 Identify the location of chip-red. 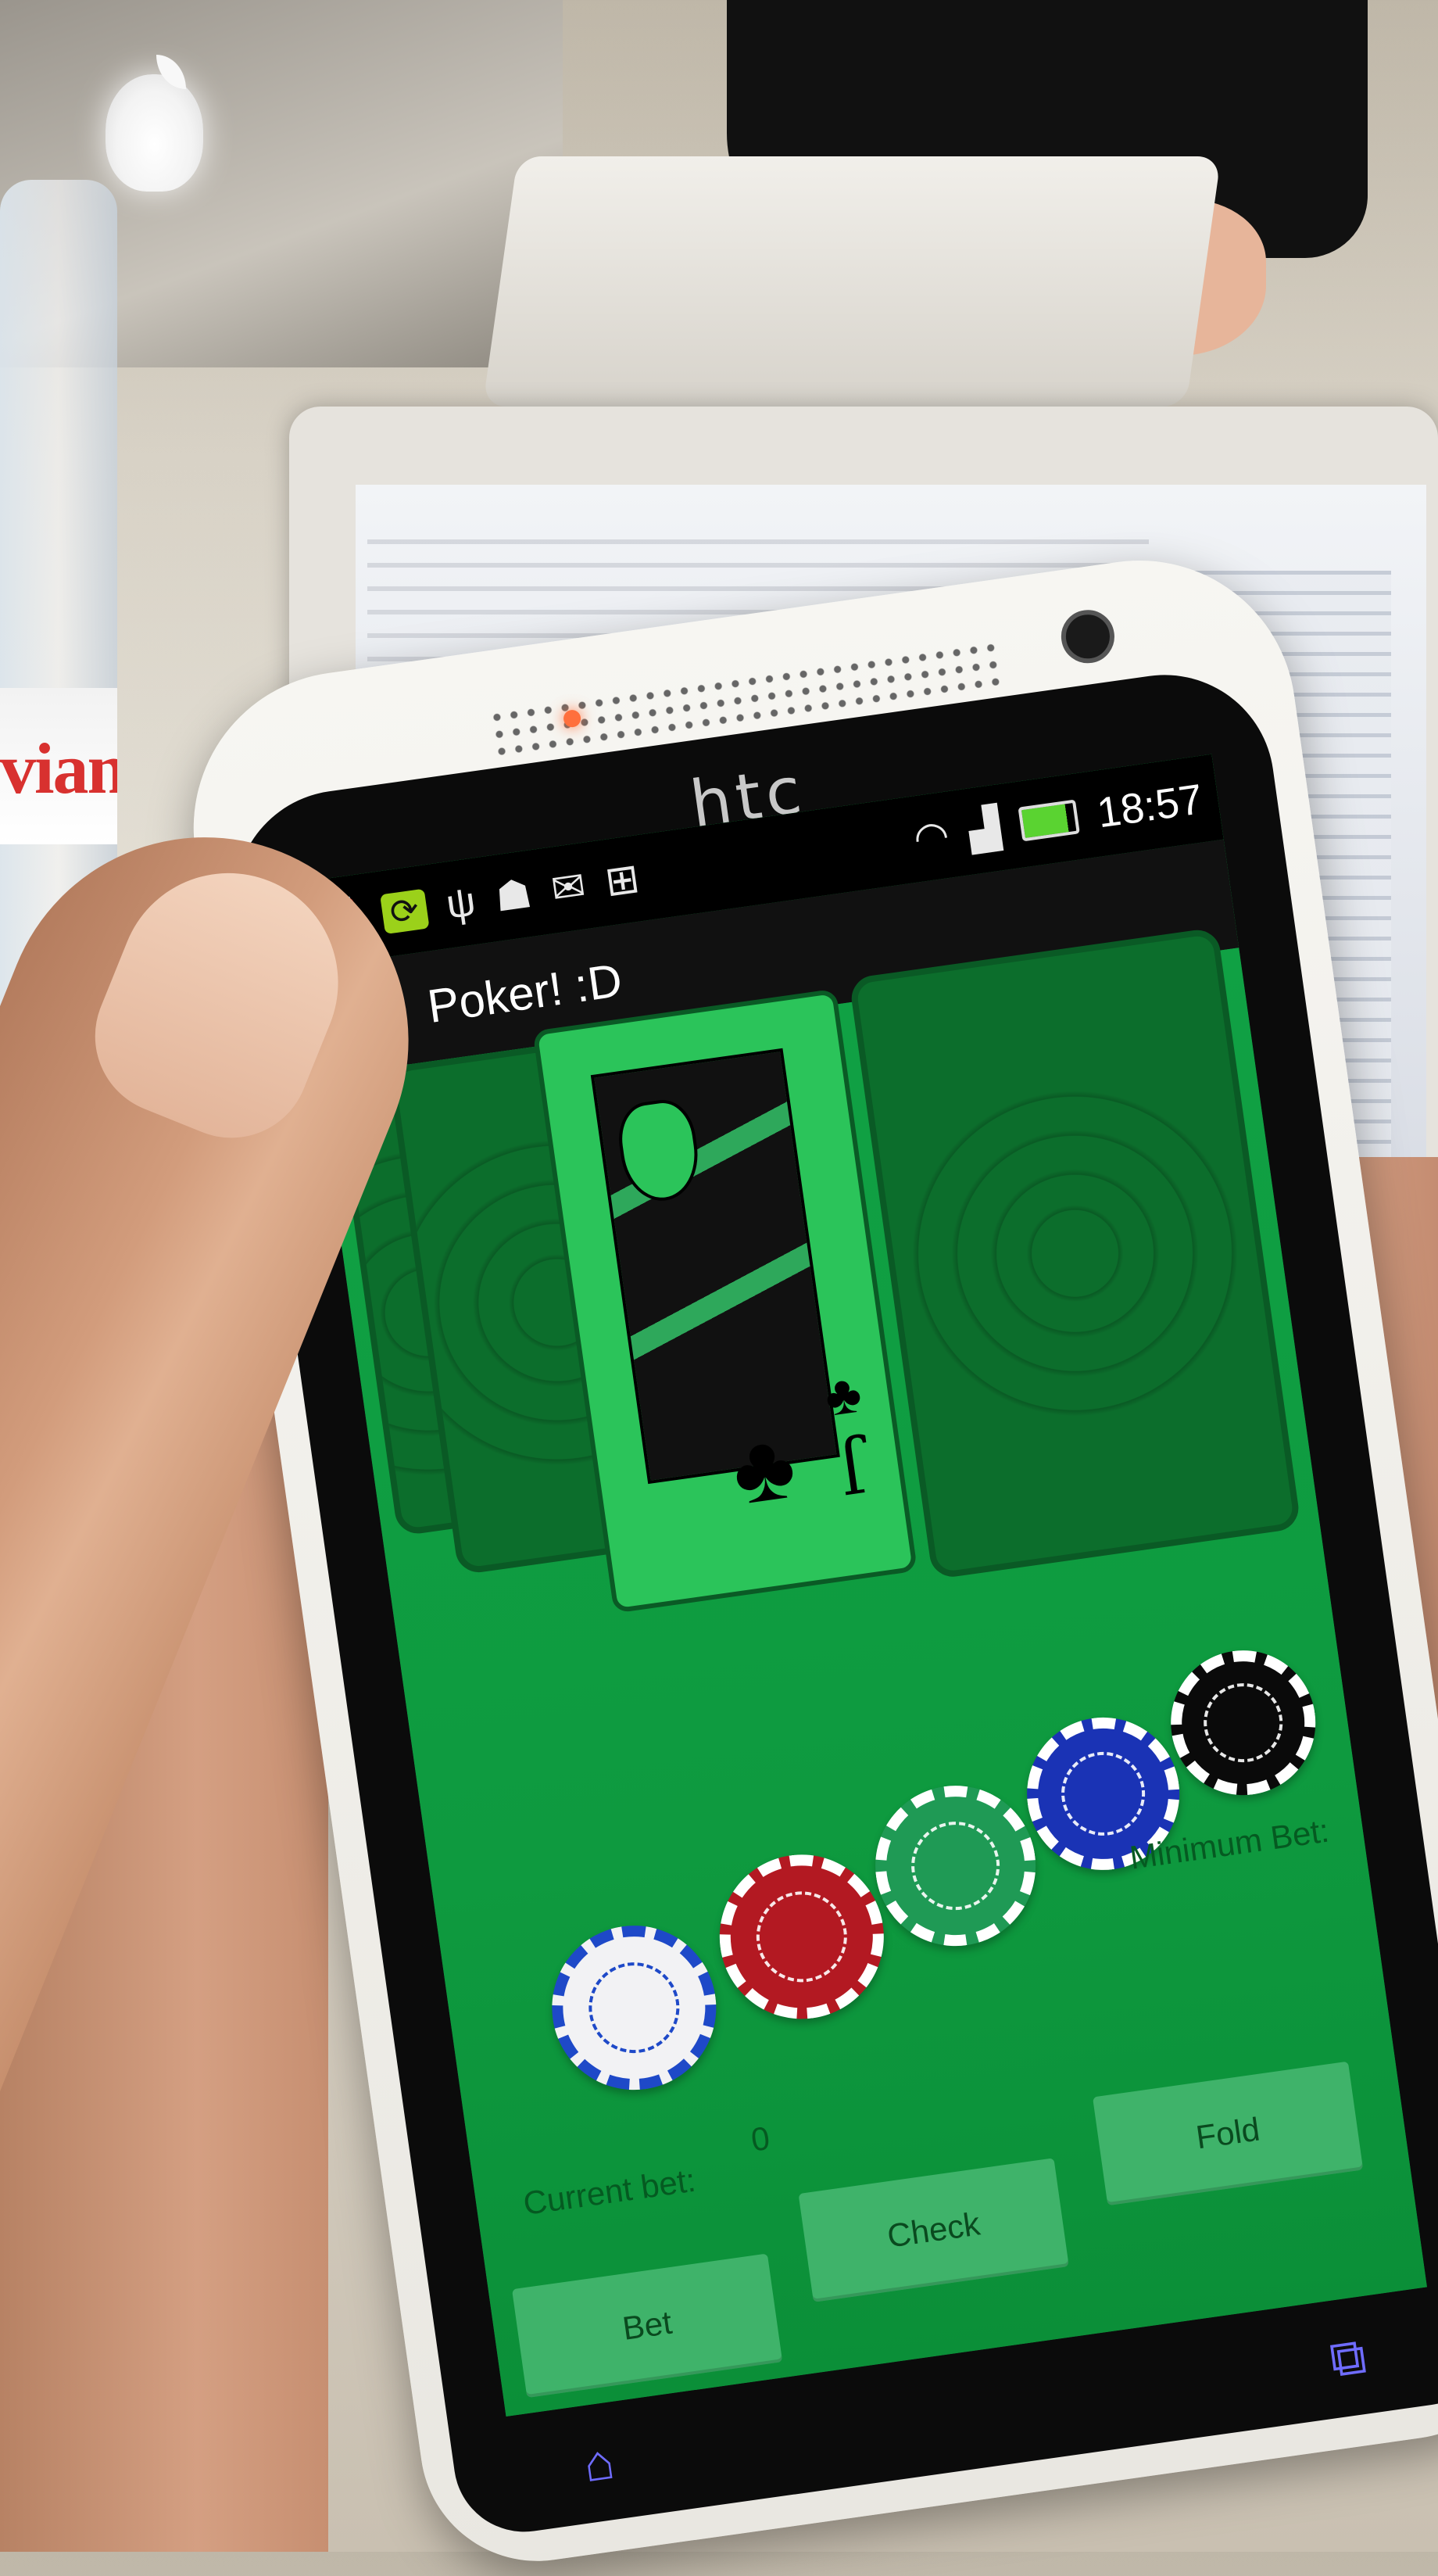
(802, 1936).